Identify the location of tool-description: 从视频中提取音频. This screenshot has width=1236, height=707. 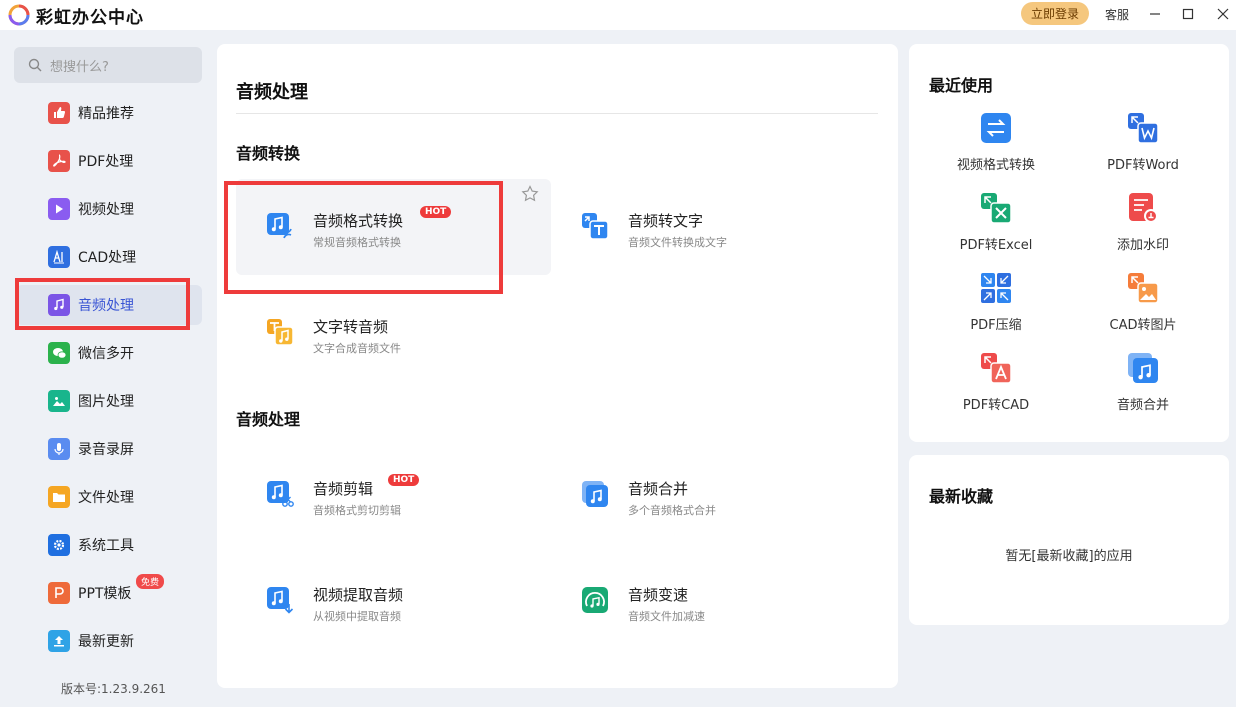
(357, 616).